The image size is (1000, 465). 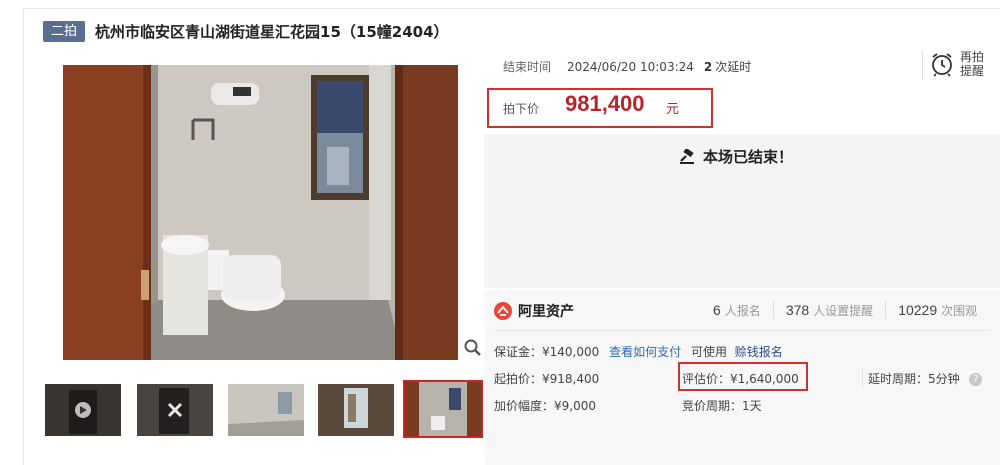 I want to click on sold-price-value: 981,400, so click(x=605, y=103).